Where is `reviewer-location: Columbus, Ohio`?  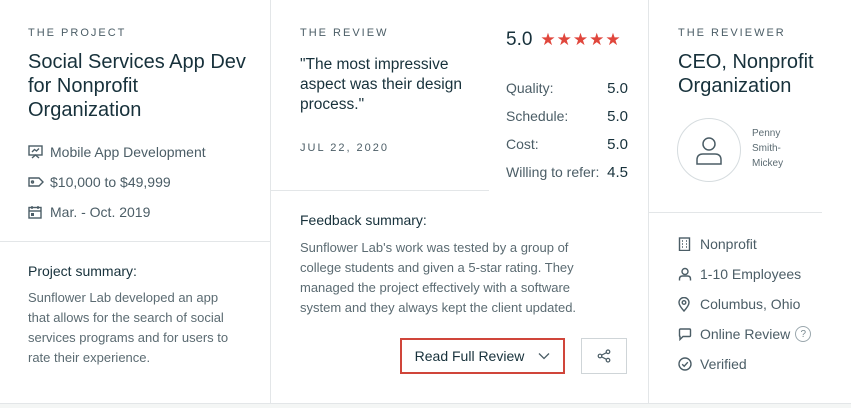 reviewer-location: Columbus, Ohio is located at coordinates (739, 304).